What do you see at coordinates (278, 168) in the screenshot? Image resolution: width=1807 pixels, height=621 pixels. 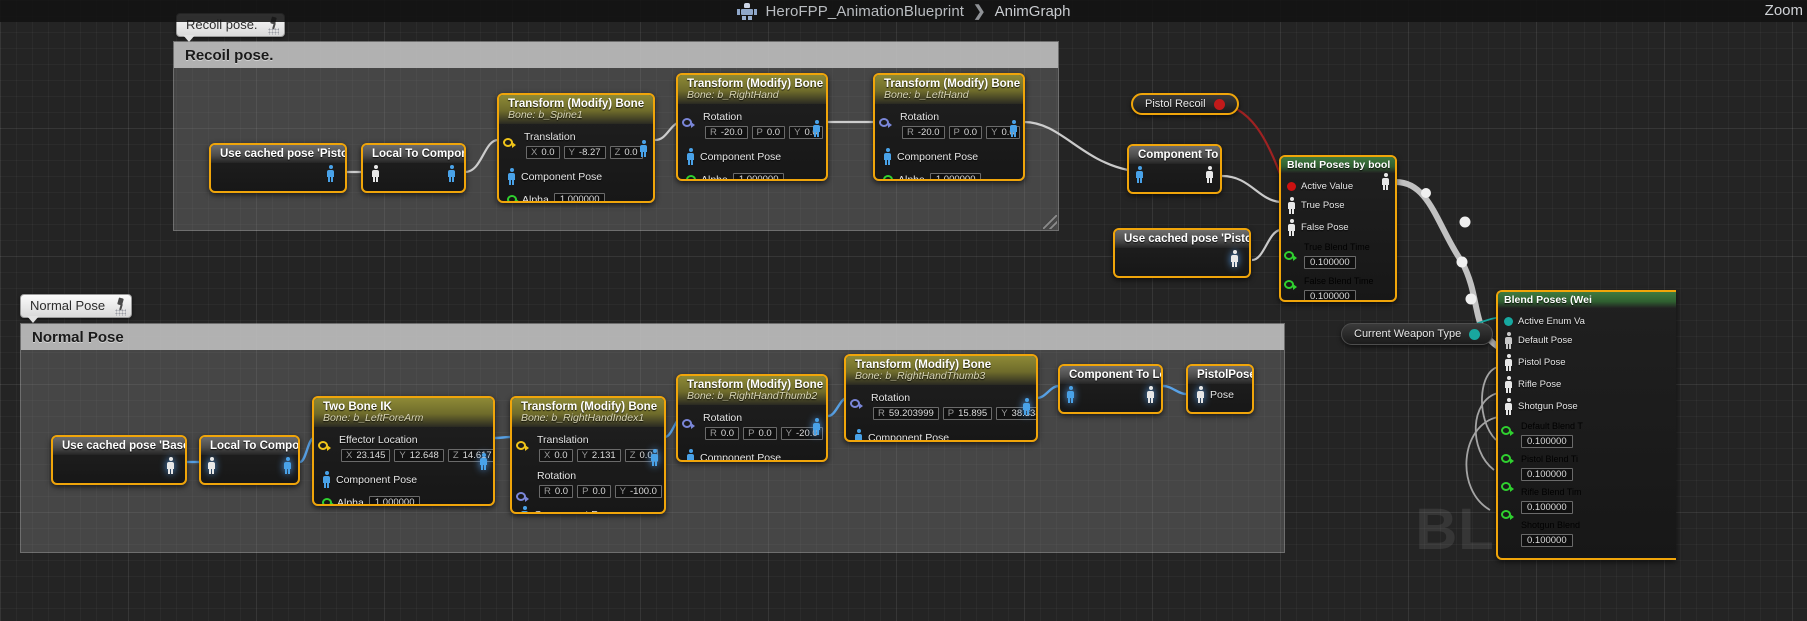 I see `node-use-cached-pose-pistolpose-1: Use cached pose 'PistolPose'` at bounding box center [278, 168].